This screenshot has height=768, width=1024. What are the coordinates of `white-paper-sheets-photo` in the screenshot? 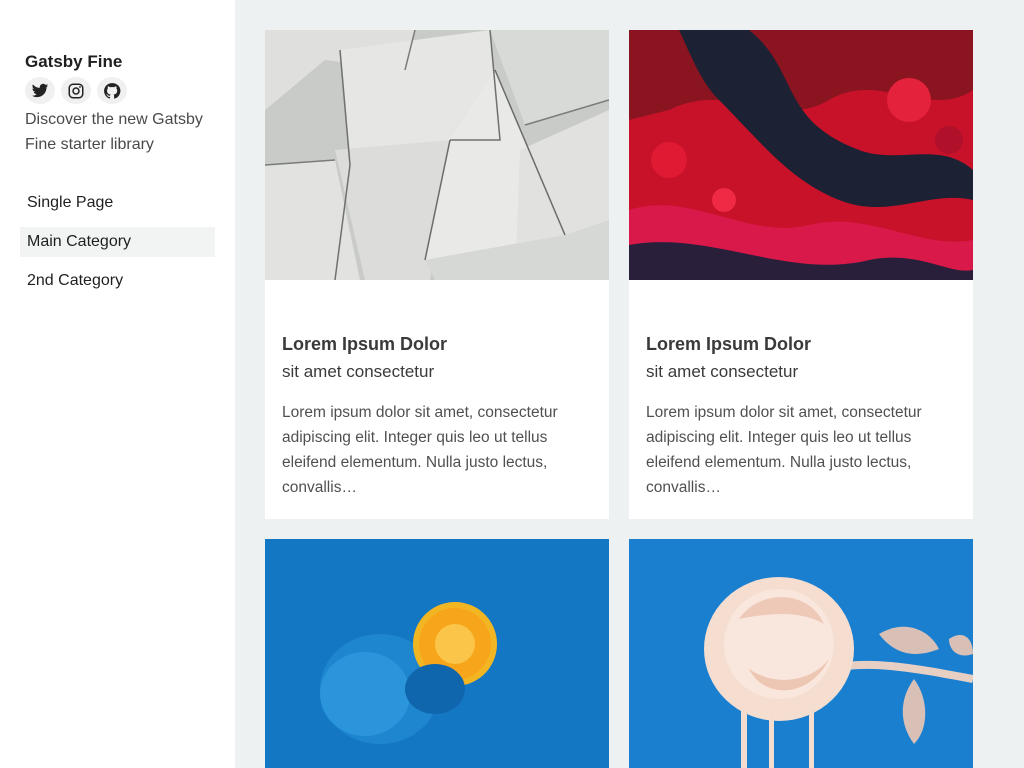 It's located at (437, 155).